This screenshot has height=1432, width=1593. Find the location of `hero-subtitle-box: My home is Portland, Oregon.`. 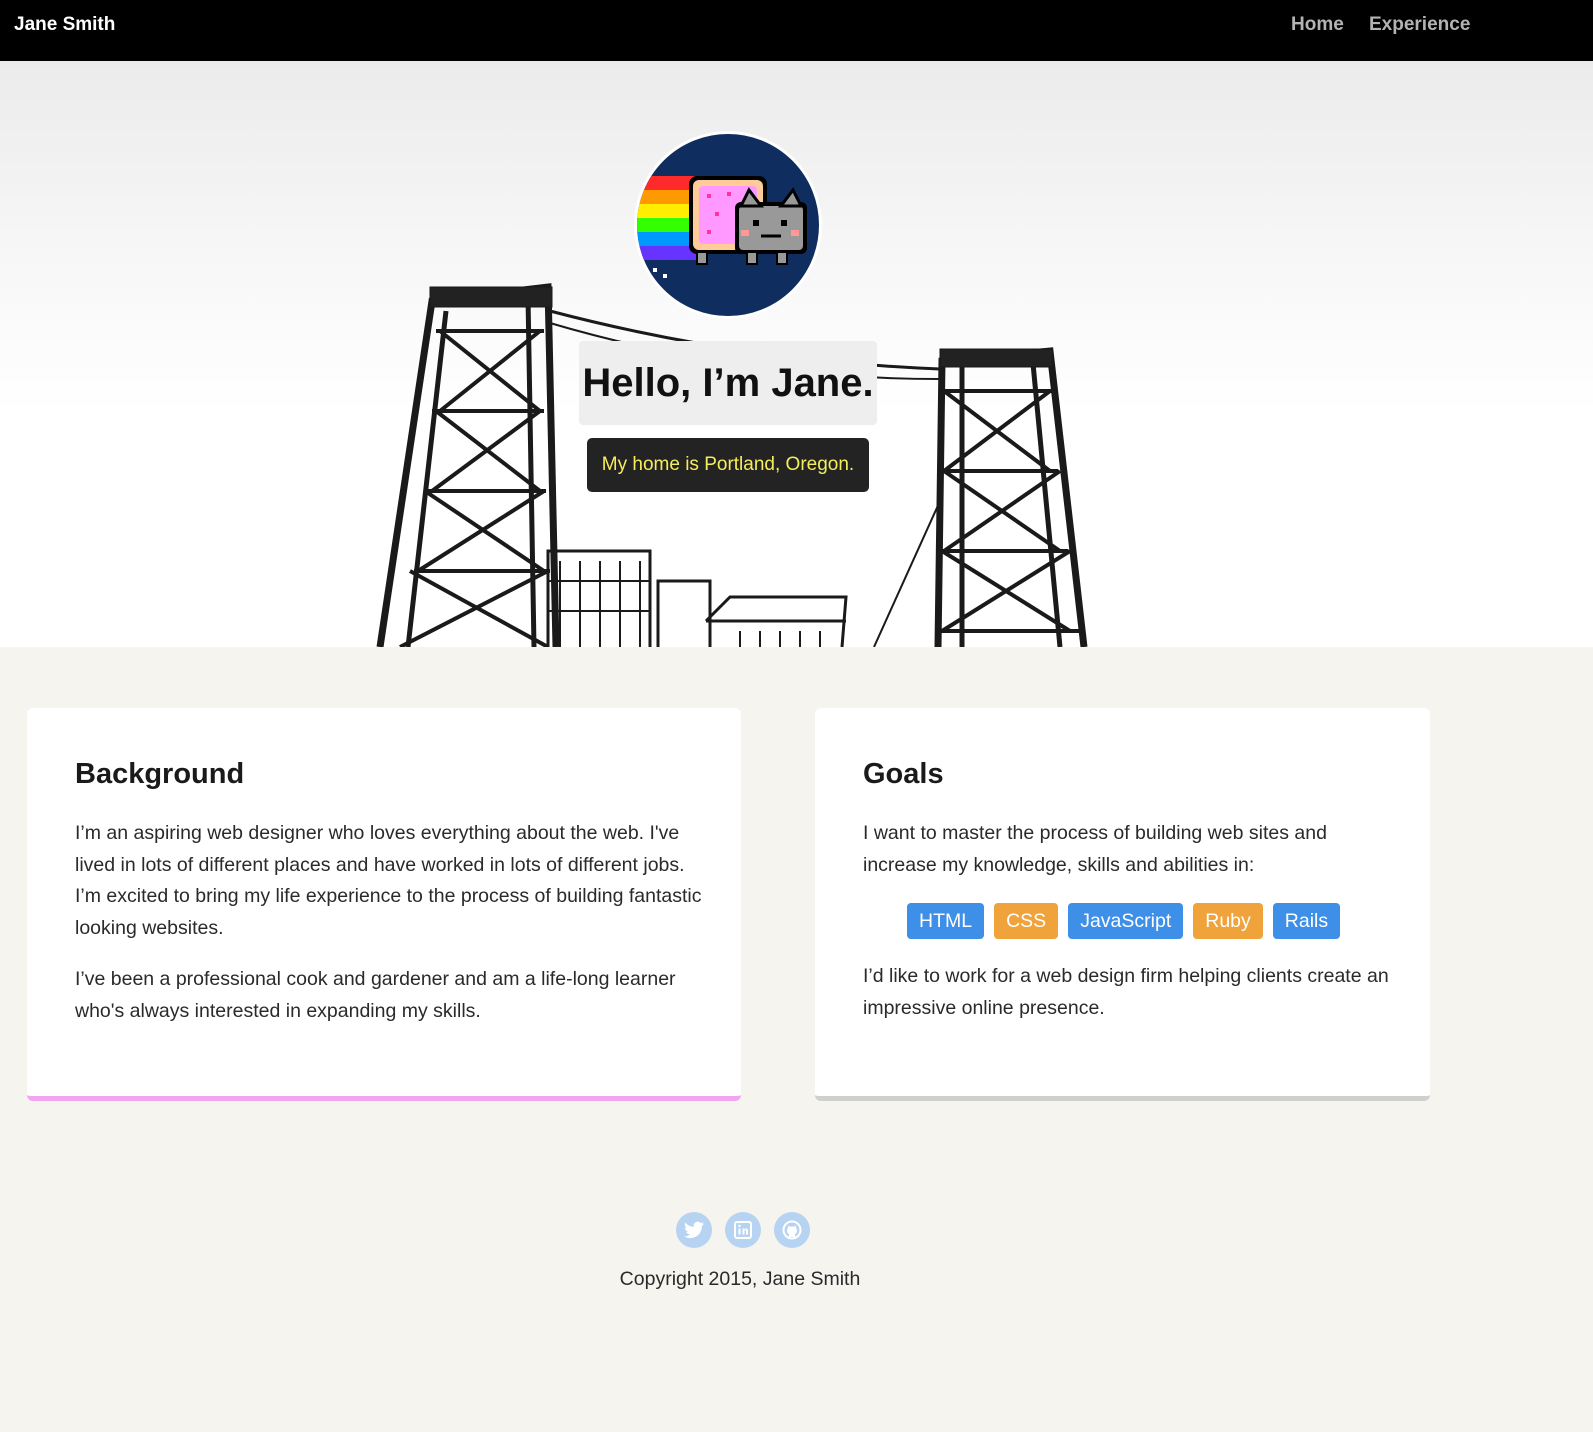

hero-subtitle-box: My home is Portland, Oregon. is located at coordinates (728, 465).